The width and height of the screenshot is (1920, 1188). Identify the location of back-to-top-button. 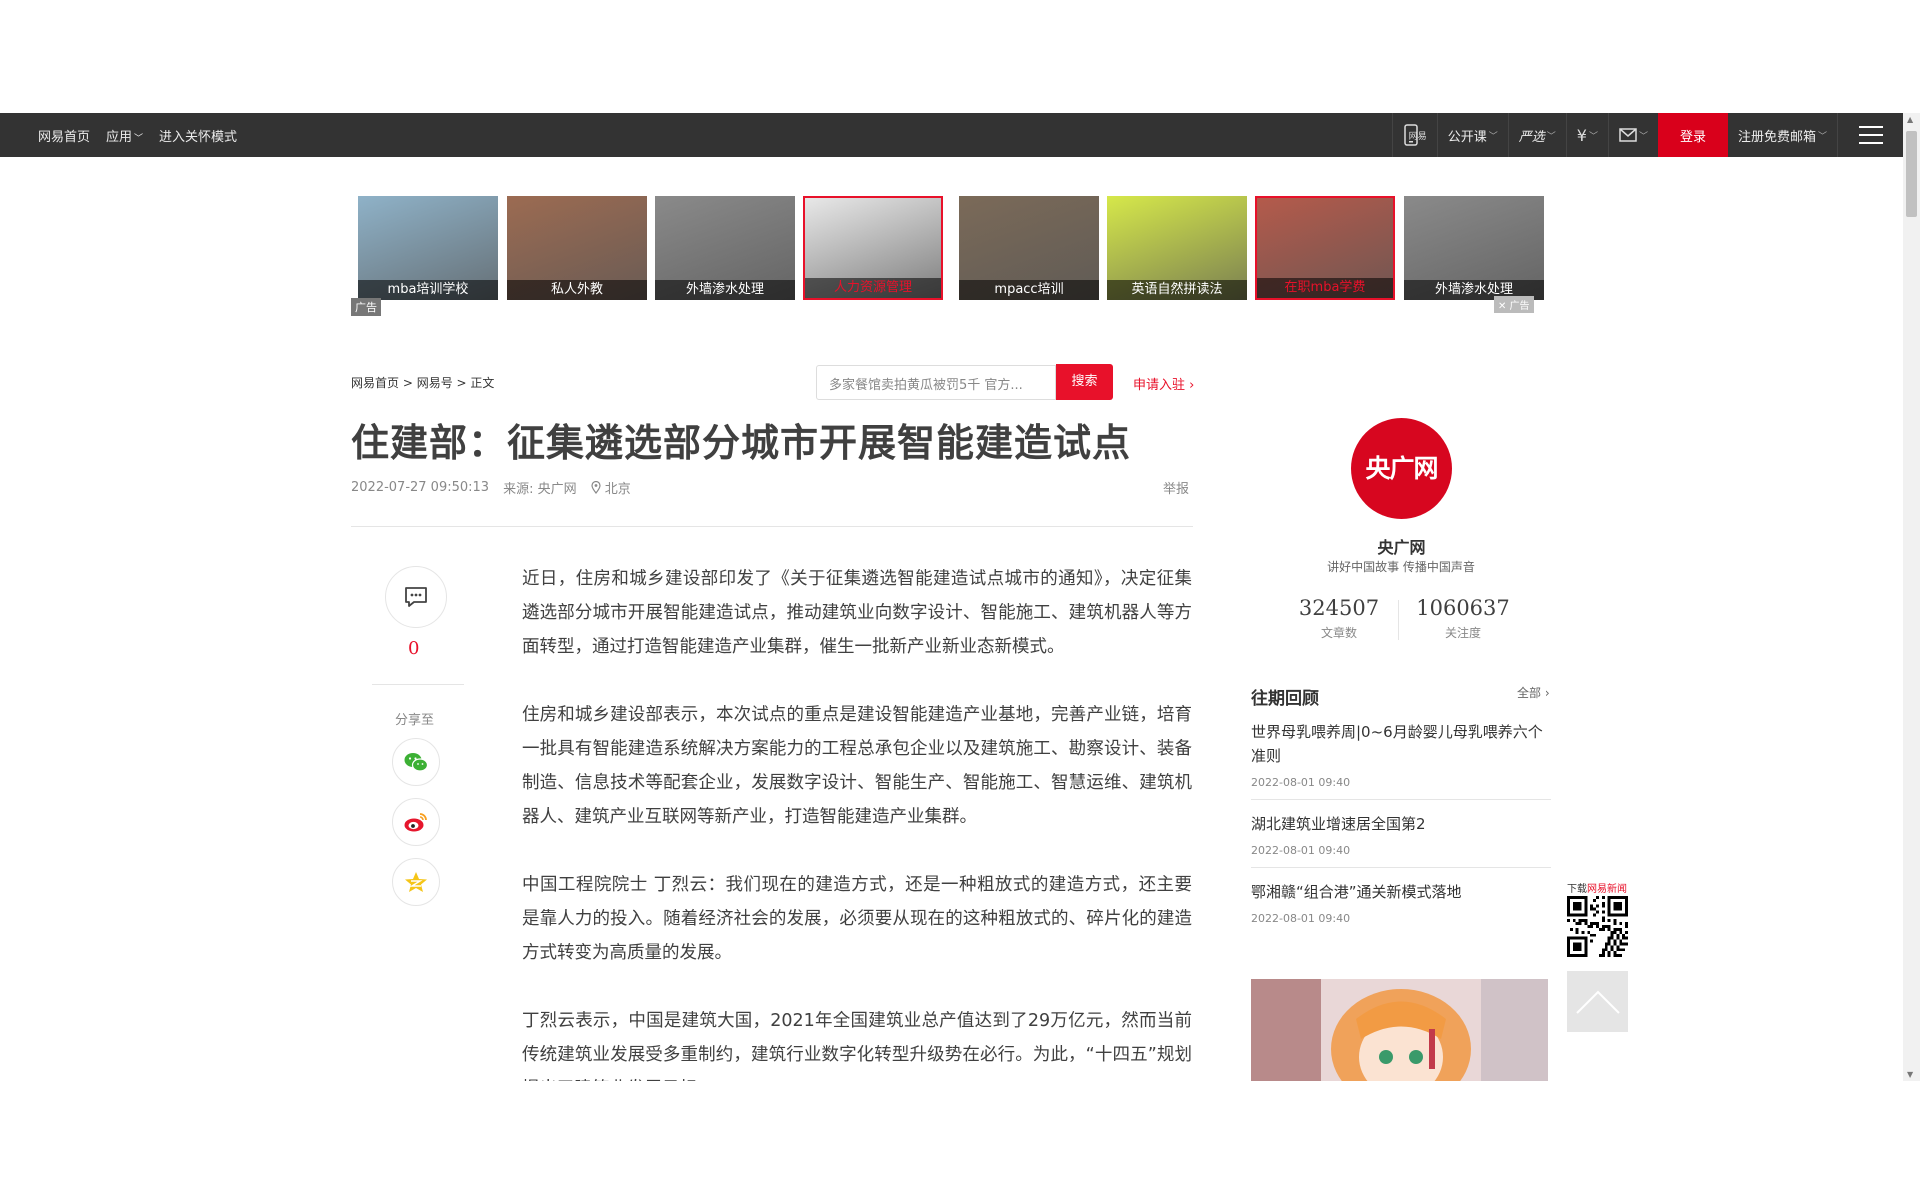
(1597, 1001).